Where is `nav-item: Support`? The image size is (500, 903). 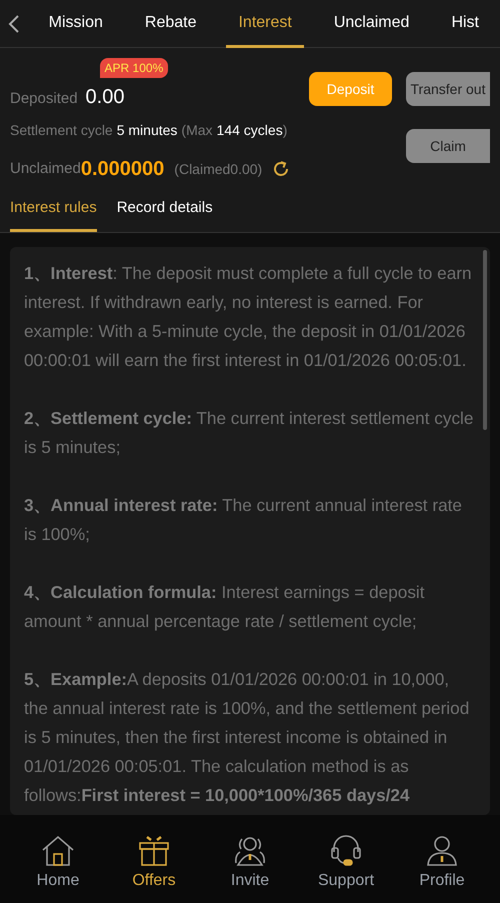 nav-item: Support is located at coordinates (346, 864).